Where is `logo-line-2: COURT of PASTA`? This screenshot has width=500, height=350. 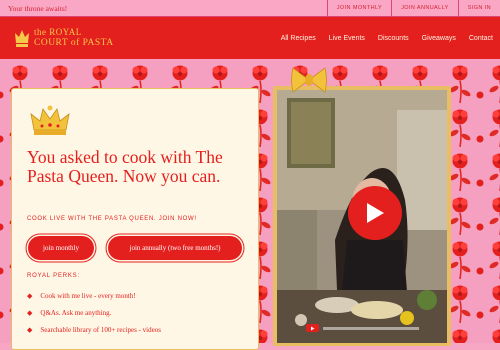 logo-line-2: COURT of PASTA is located at coordinates (74, 43).